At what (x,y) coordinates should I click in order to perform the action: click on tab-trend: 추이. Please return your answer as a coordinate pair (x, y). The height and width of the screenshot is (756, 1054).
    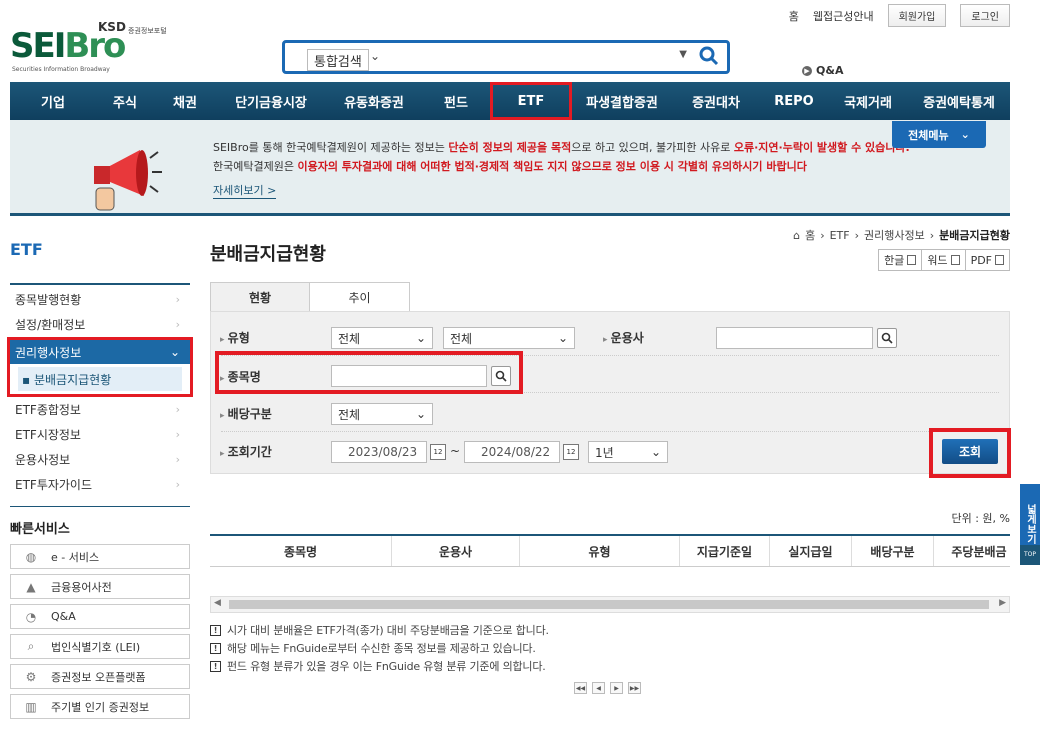
    Looking at the image, I should click on (360, 297).